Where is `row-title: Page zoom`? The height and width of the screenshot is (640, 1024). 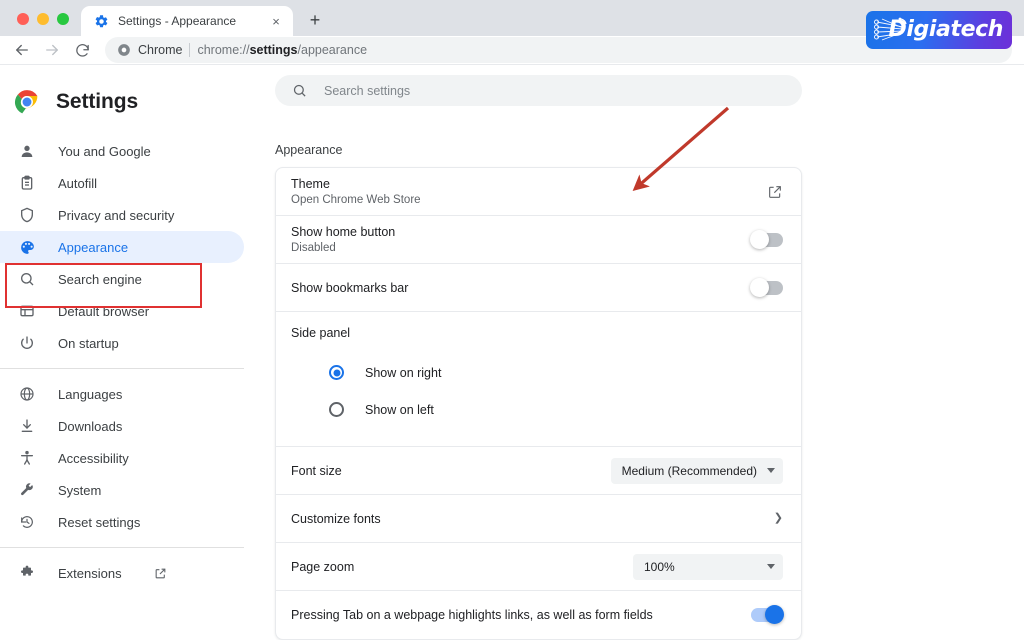 row-title: Page zoom is located at coordinates (323, 566).